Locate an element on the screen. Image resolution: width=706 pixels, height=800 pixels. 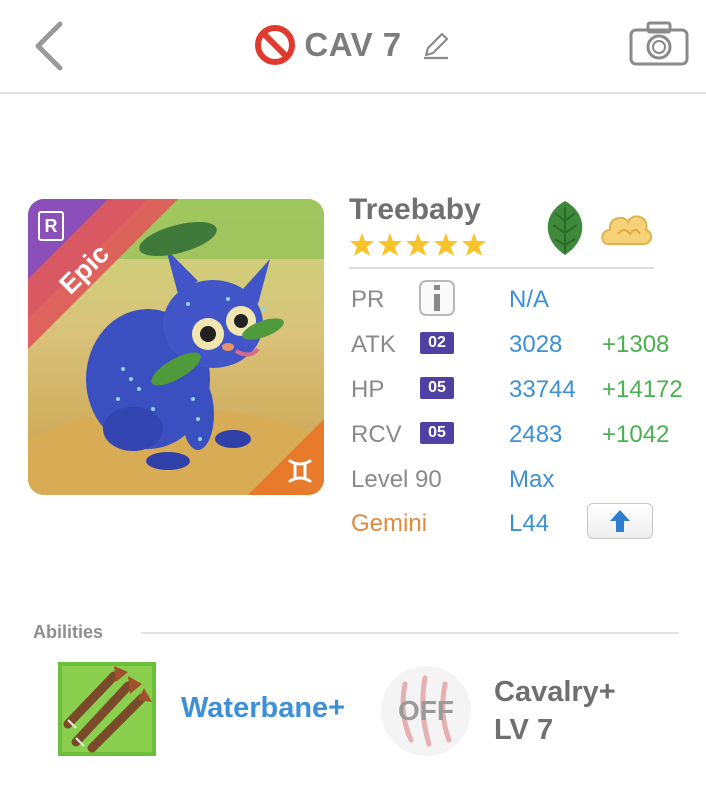
hp-label: HP is located at coordinates (368, 389).